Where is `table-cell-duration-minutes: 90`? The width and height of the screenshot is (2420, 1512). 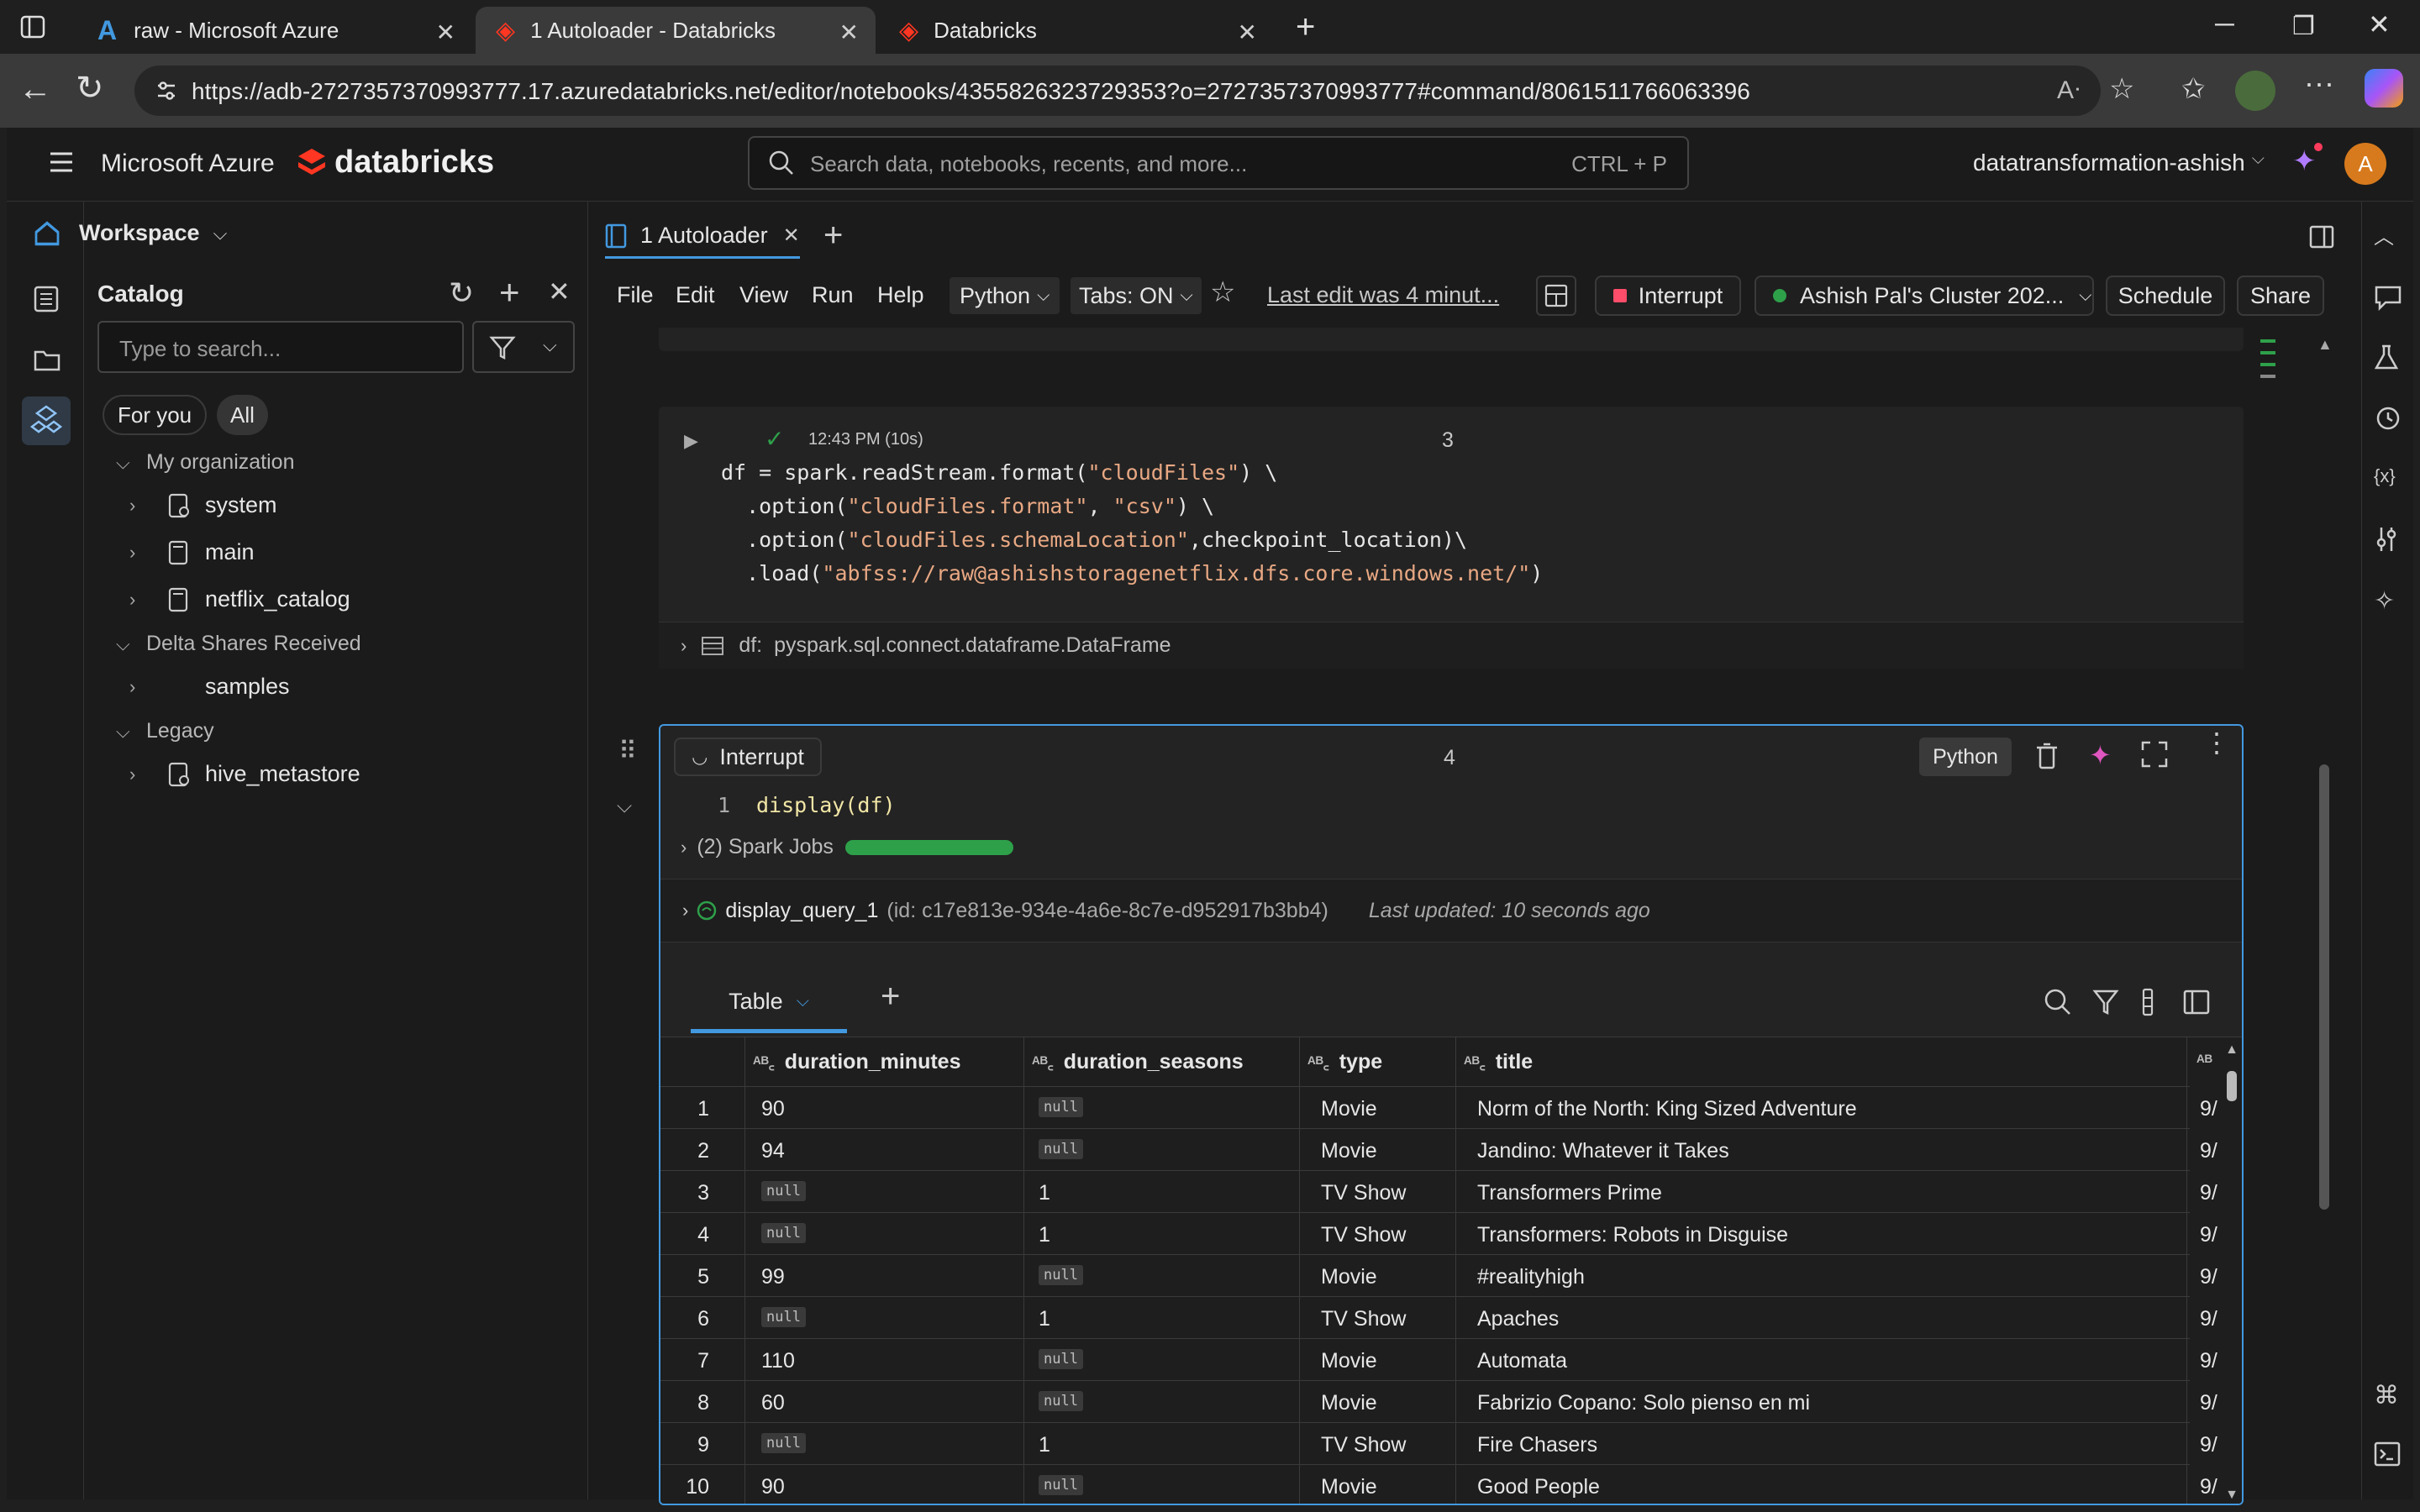 table-cell-duration-minutes: 90 is located at coordinates (773, 1487).